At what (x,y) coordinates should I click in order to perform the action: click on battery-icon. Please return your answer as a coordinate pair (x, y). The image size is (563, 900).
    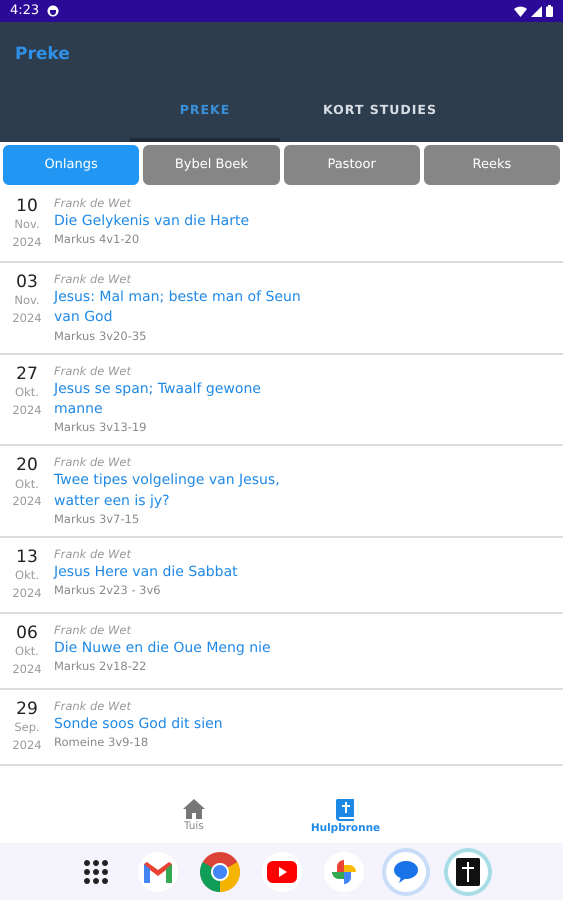
    Looking at the image, I should click on (549, 11).